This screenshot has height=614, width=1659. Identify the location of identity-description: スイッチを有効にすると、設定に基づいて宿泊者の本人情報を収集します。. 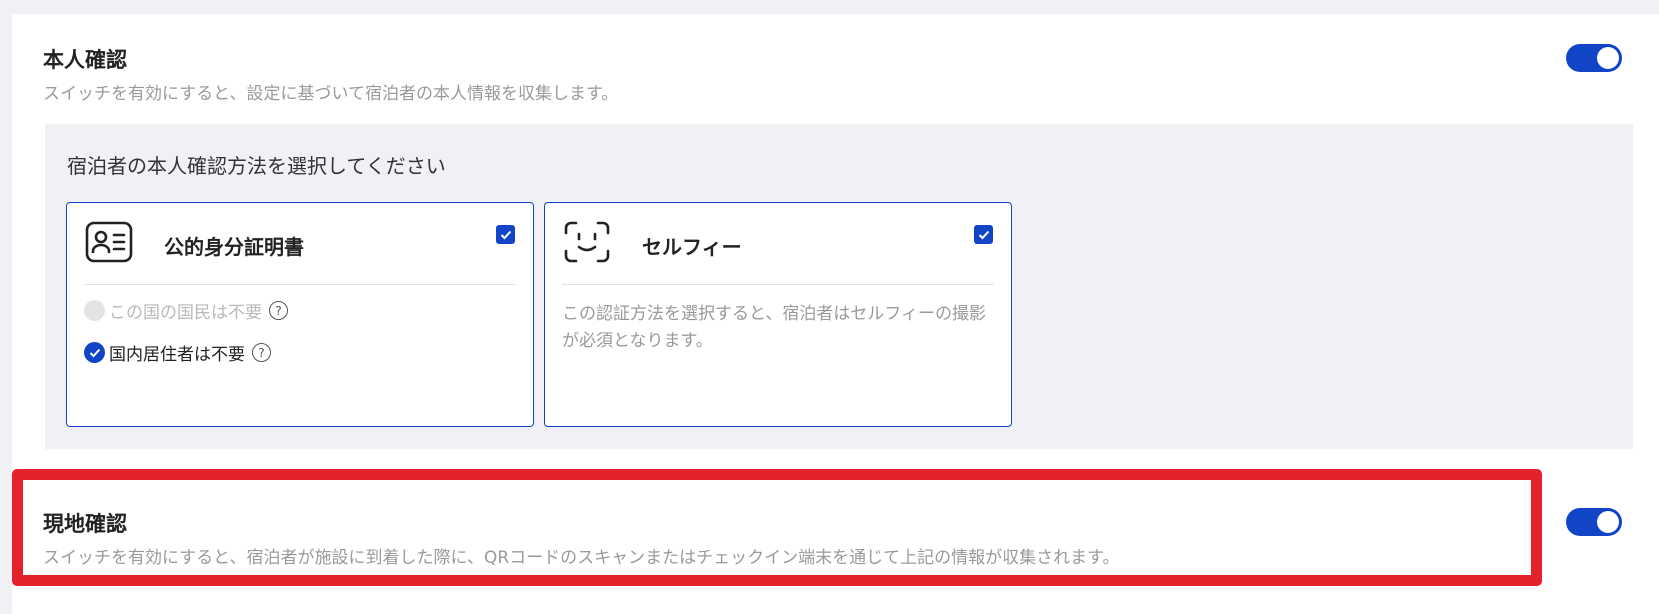
(331, 94).